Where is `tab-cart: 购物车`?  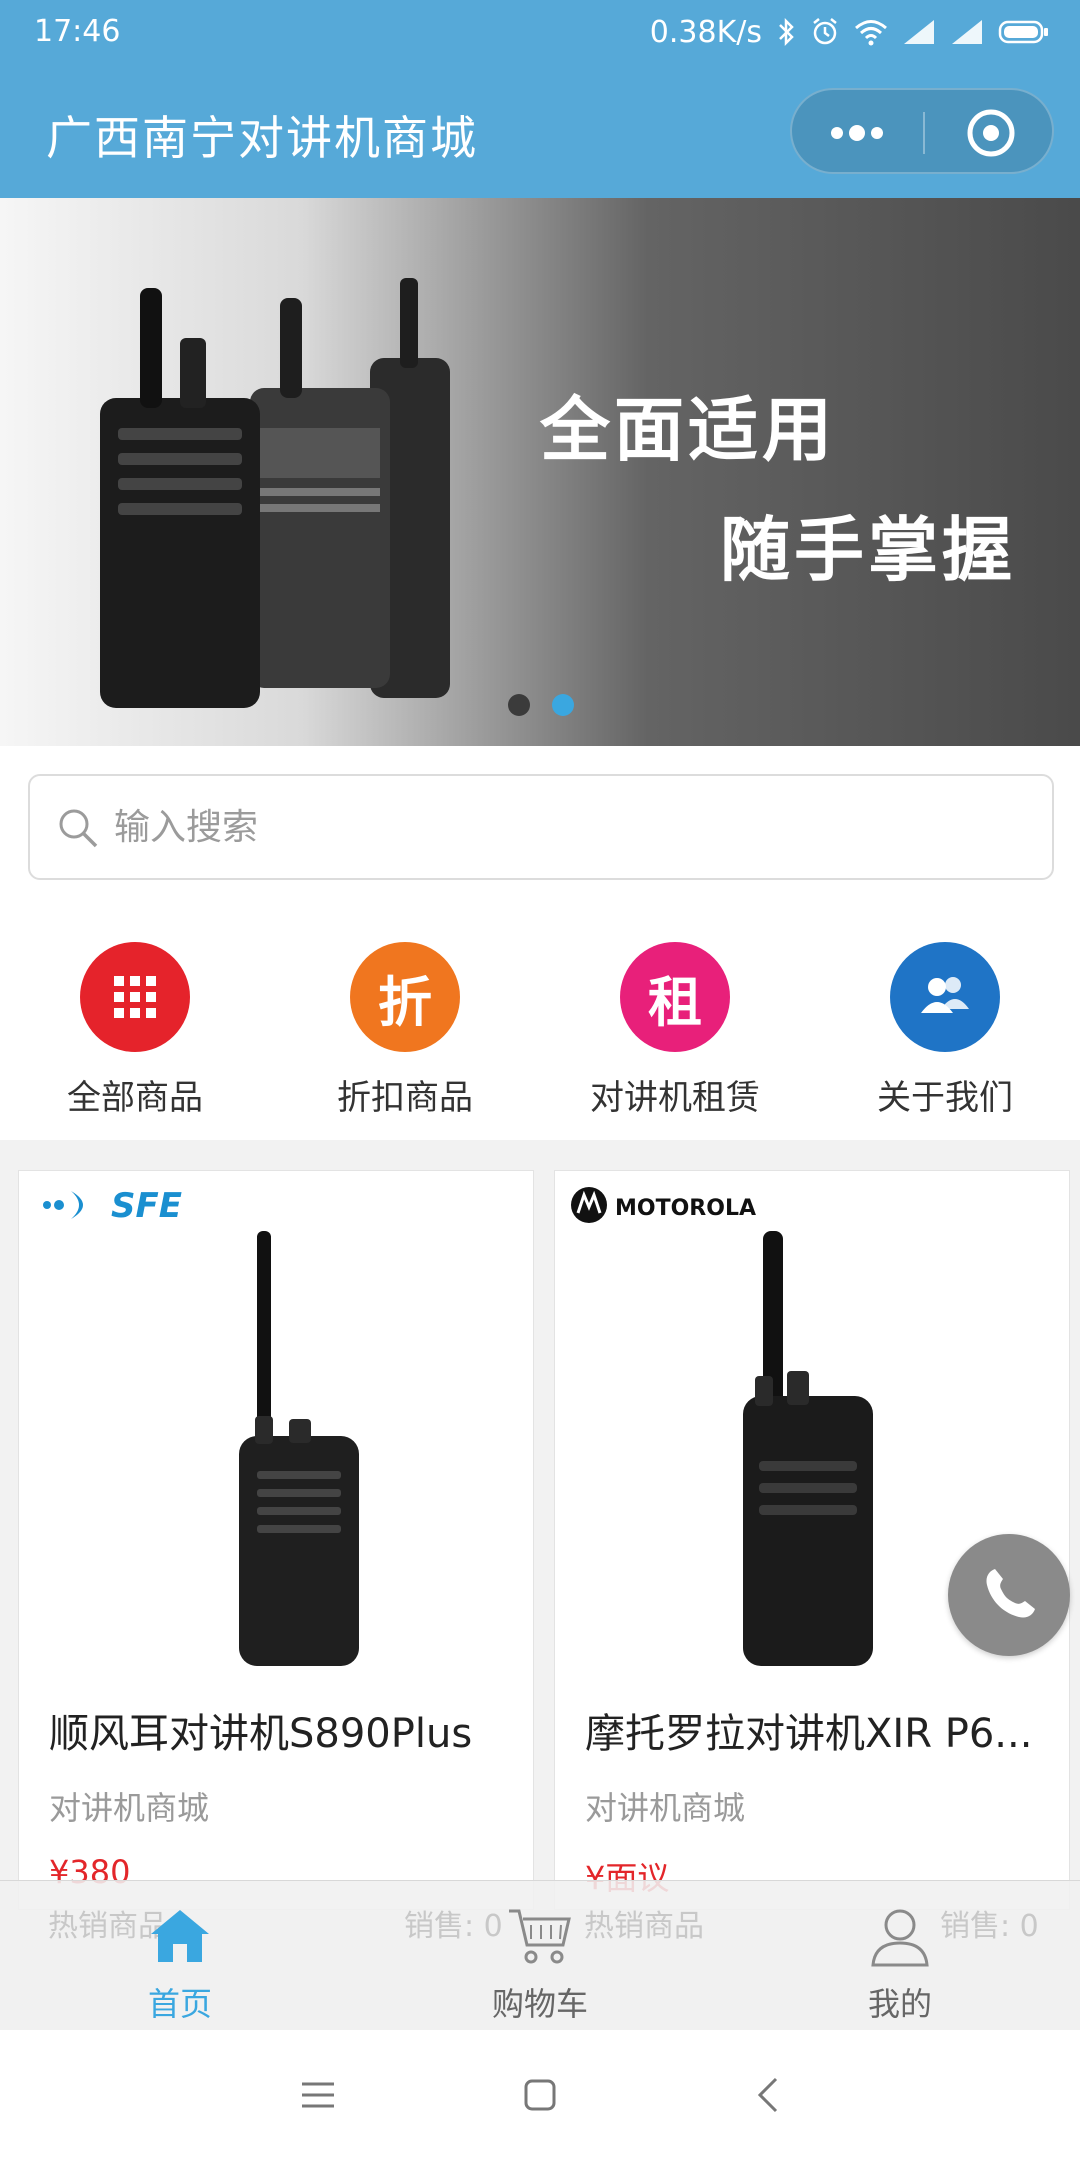
tab-cart: 购物车 is located at coordinates (540, 1956).